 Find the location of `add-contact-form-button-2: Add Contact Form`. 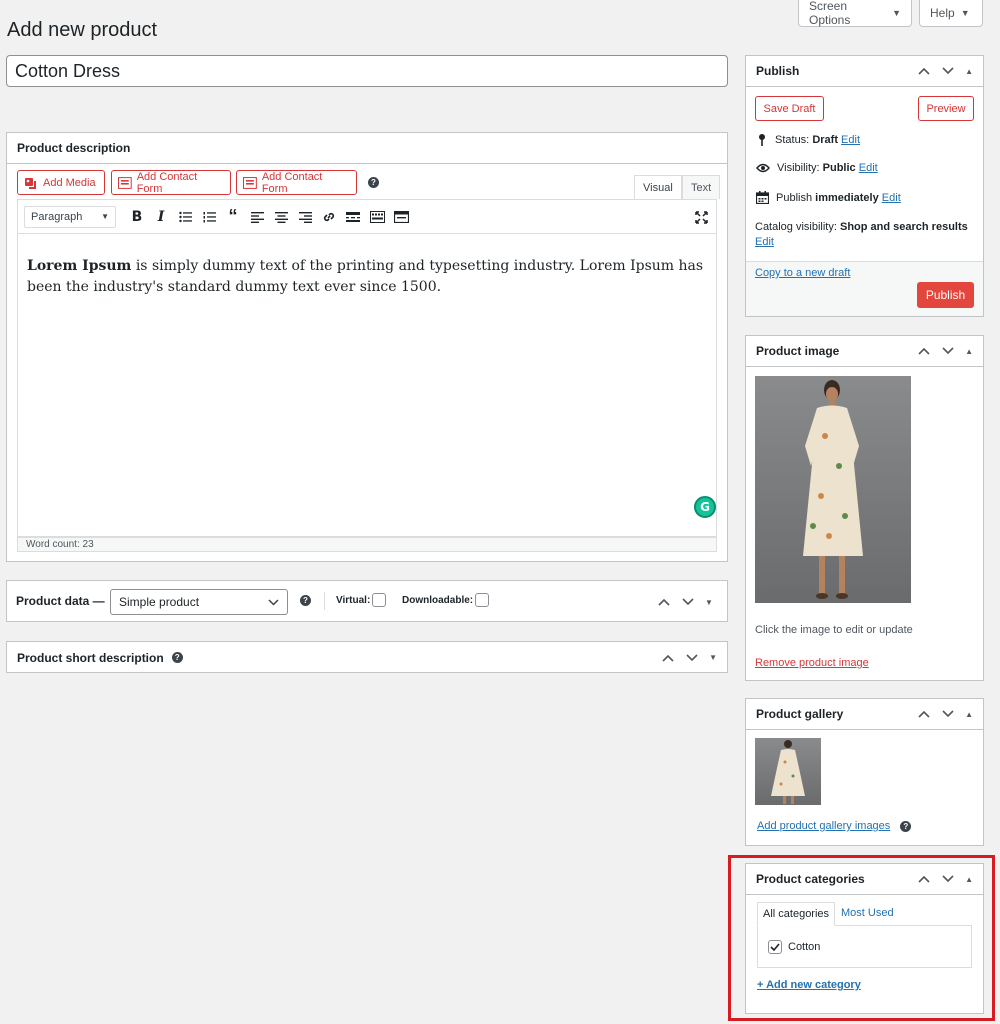

add-contact-form-button-2: Add Contact Form is located at coordinates (296, 182).